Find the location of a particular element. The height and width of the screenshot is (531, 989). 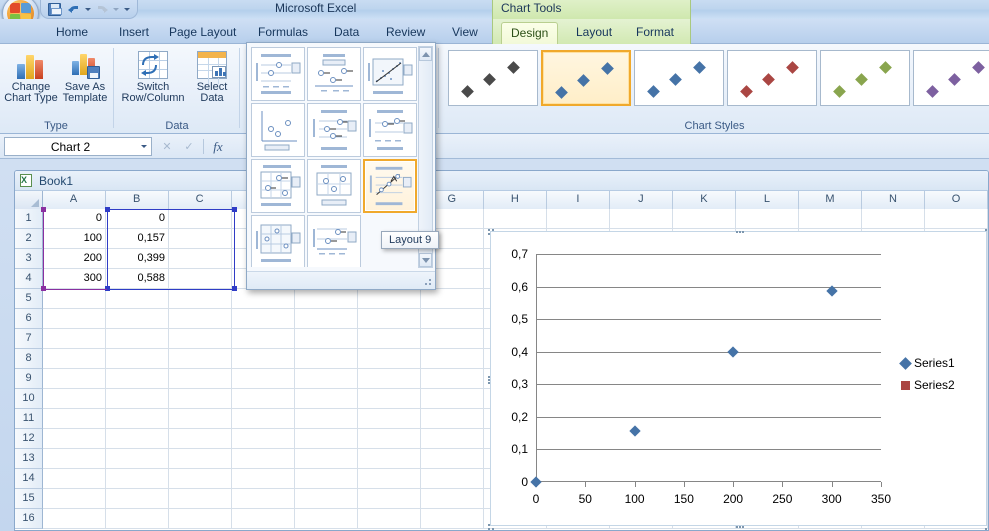

cell-c10 is located at coordinates (200, 399).